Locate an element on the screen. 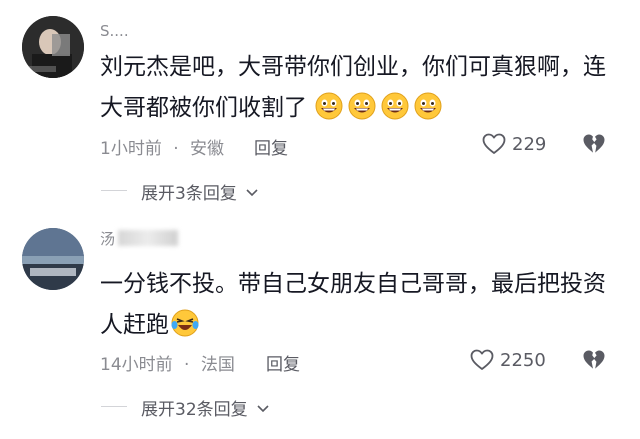 This screenshot has height=439, width=640. comment-text-line: 一分钱不投。带自己女朋友自己哥哥，最后把投资 is located at coordinates (353, 284).